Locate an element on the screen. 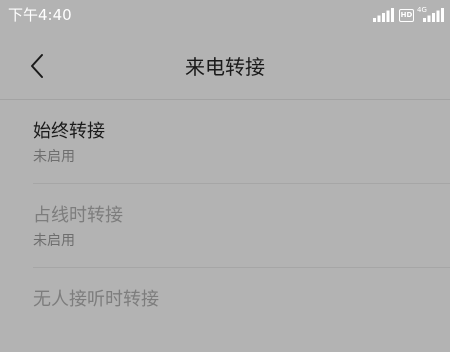 The width and height of the screenshot is (450, 352). list-item-title: 占线时转接 is located at coordinates (78, 215).